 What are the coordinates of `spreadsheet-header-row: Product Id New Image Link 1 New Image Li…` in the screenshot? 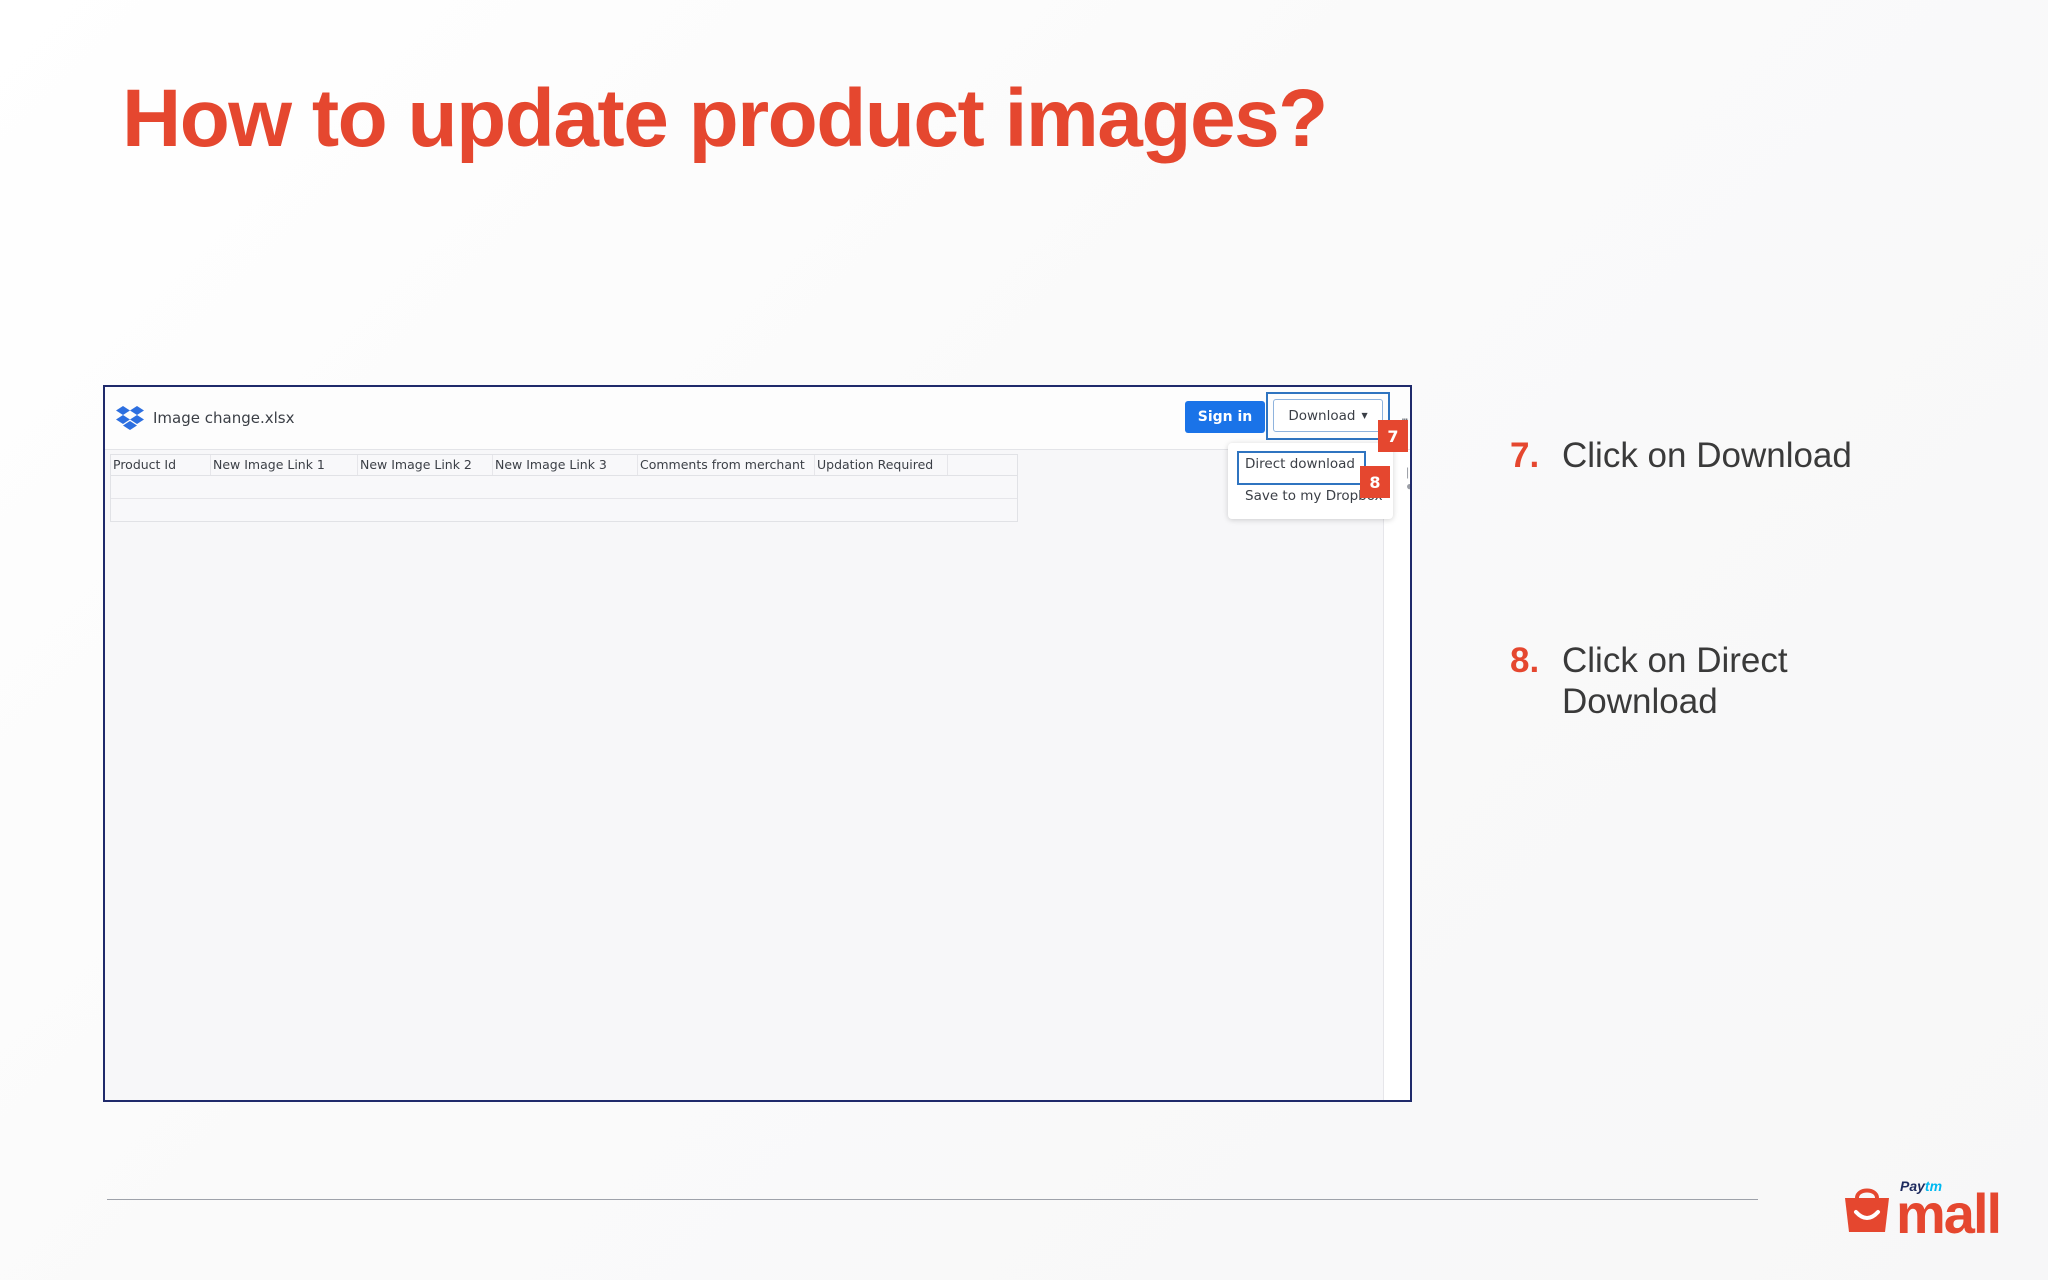 It's located at (564, 465).